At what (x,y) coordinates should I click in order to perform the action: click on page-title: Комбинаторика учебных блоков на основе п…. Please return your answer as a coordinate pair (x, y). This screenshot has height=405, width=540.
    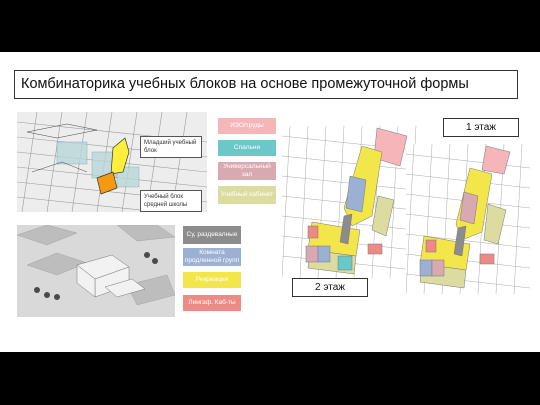
    Looking at the image, I should click on (266, 84).